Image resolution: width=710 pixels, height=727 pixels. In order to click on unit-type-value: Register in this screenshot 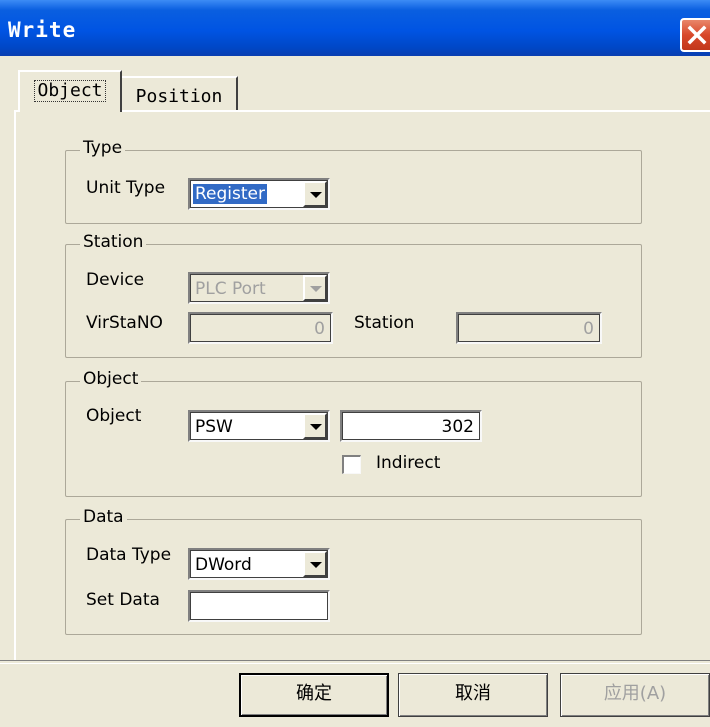, I will do `click(230, 194)`.